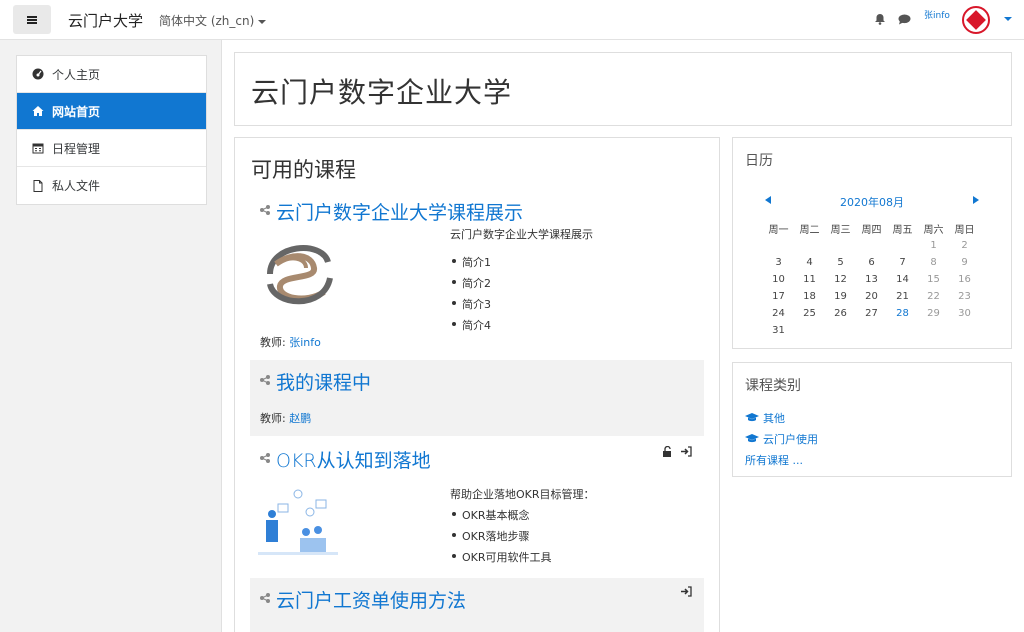 Image resolution: width=1024 pixels, height=632 pixels. What do you see at coordinates (778, 230) in the screenshot?
I see `calendar-weekday: 周一` at bounding box center [778, 230].